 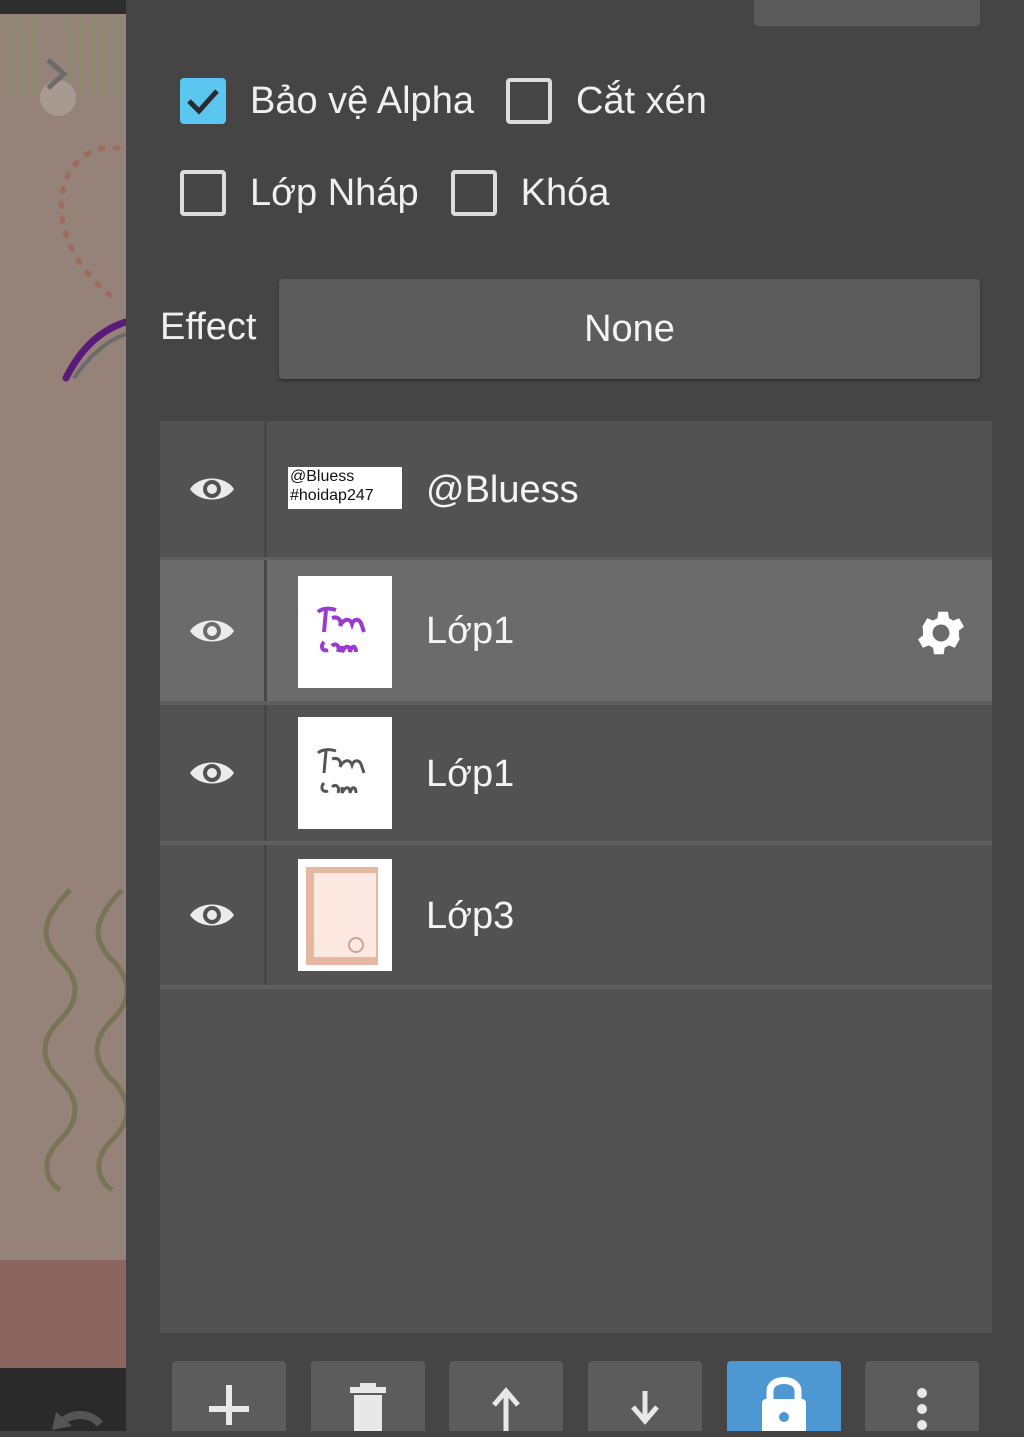 I want to click on move-layer-down-button, so click(x=645, y=1396).